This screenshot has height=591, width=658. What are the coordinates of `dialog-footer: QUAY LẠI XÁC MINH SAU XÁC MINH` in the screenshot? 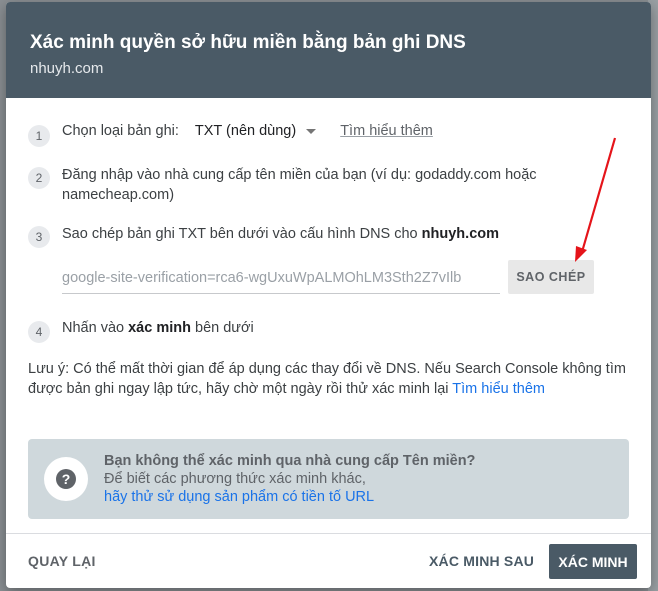 It's located at (328, 560).